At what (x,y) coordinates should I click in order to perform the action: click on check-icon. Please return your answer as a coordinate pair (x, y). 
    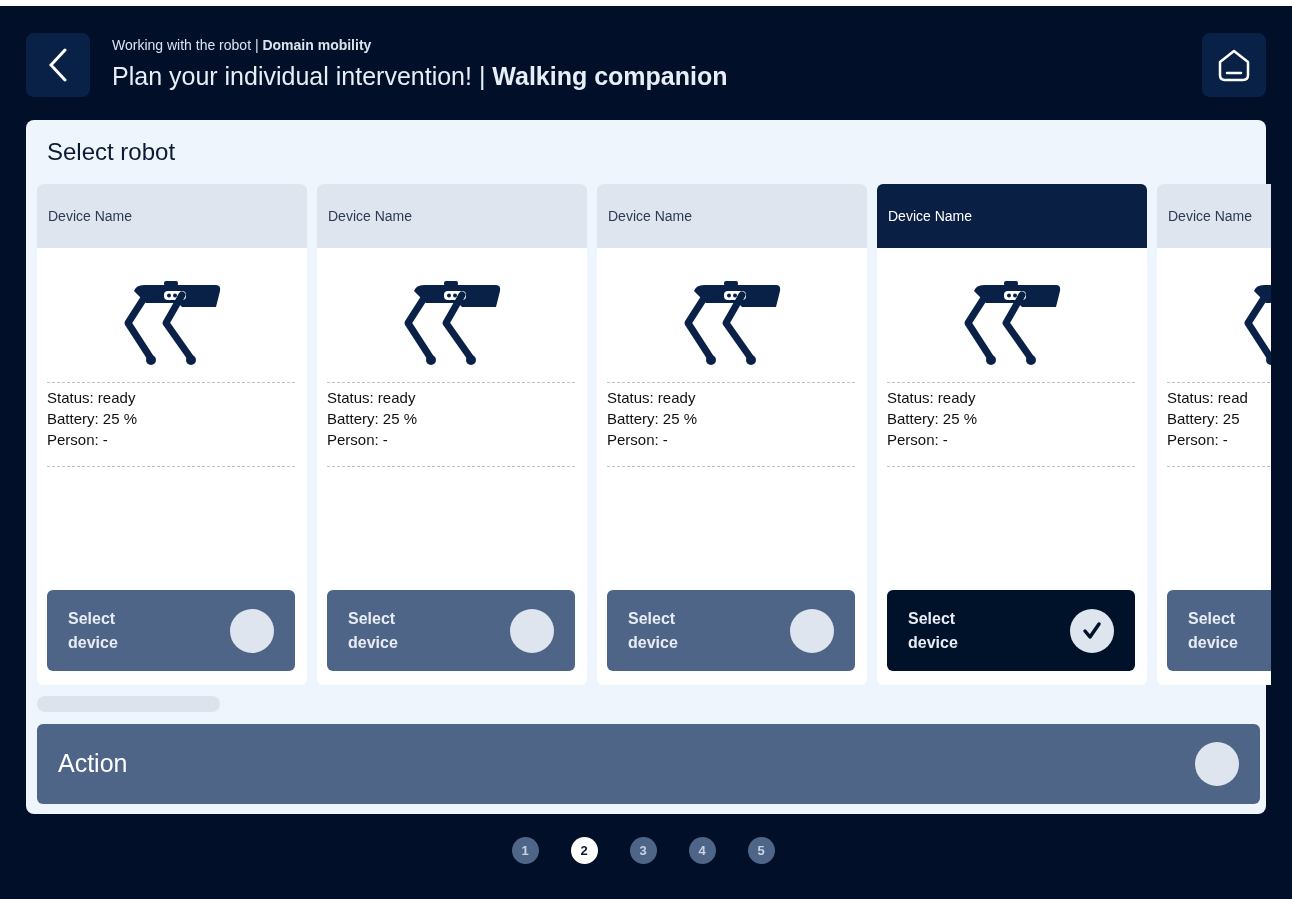
    Looking at the image, I should click on (1092, 630).